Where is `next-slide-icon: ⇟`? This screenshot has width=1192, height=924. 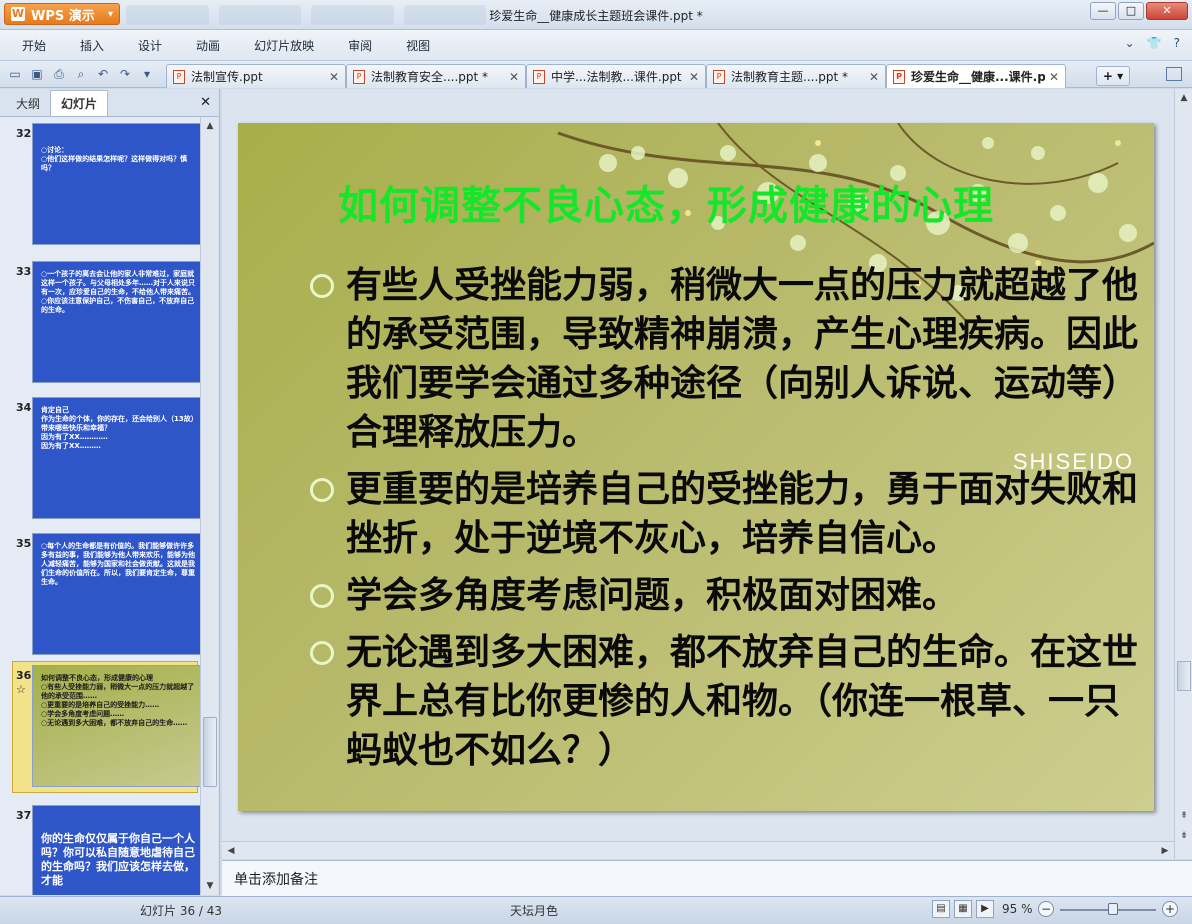 next-slide-icon: ⇟ is located at coordinates (1184, 836).